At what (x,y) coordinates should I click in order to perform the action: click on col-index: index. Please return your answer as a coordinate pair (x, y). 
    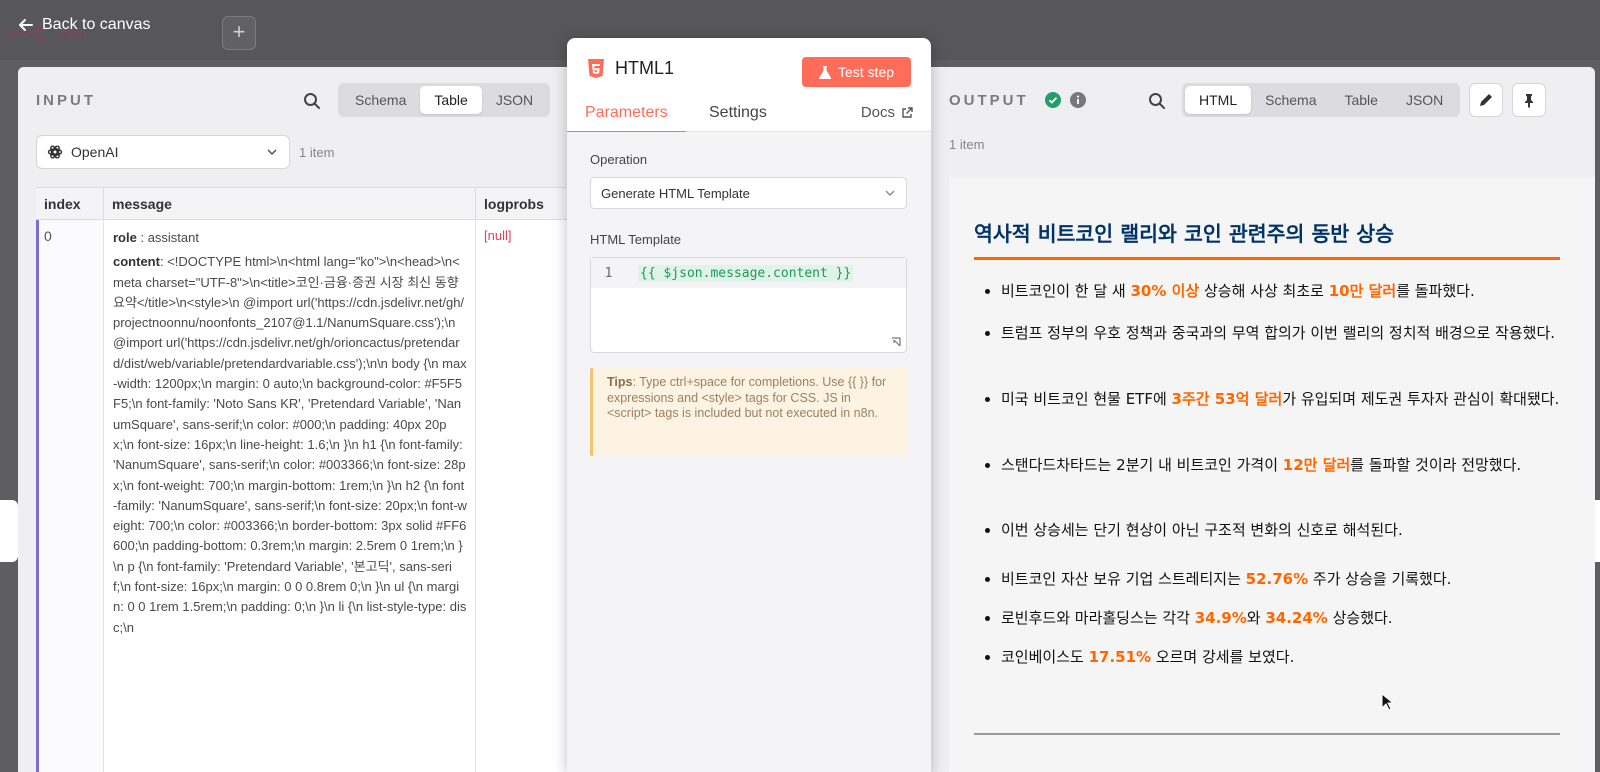
    Looking at the image, I should click on (70, 203).